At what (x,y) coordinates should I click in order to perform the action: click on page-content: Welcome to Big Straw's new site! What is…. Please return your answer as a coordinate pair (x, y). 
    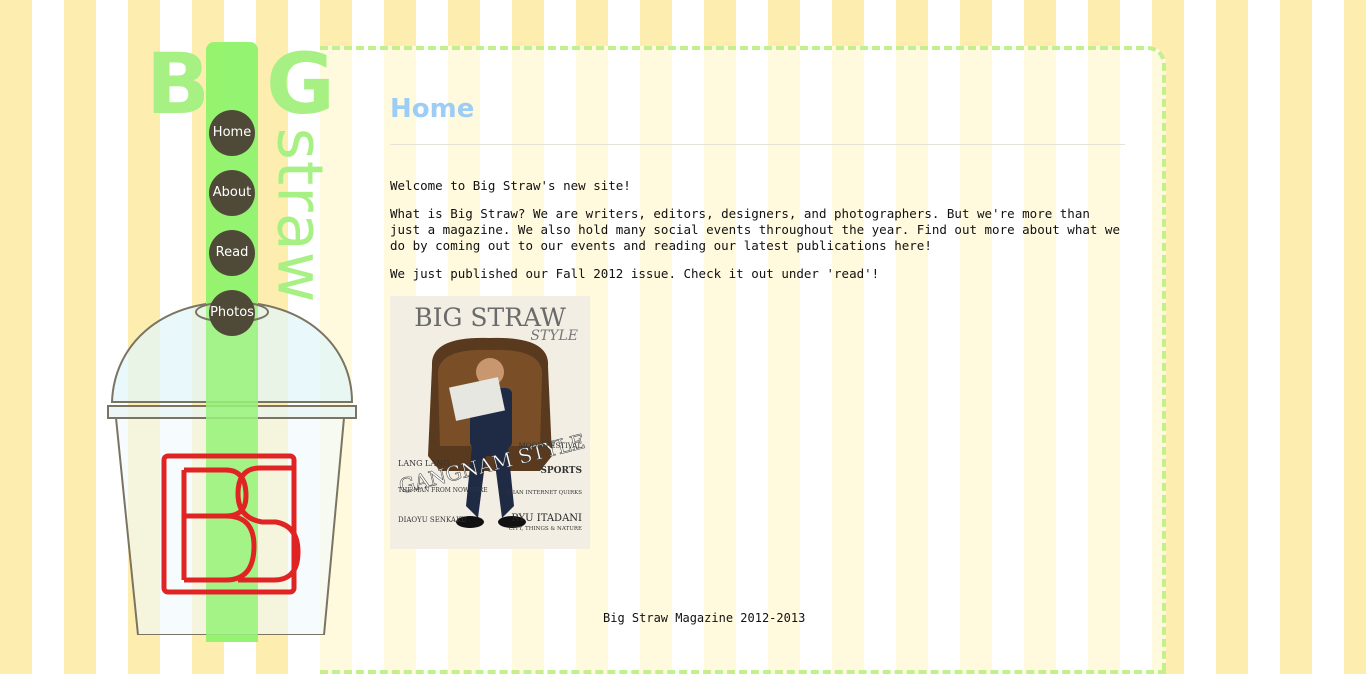
    Looking at the image, I should click on (755, 236).